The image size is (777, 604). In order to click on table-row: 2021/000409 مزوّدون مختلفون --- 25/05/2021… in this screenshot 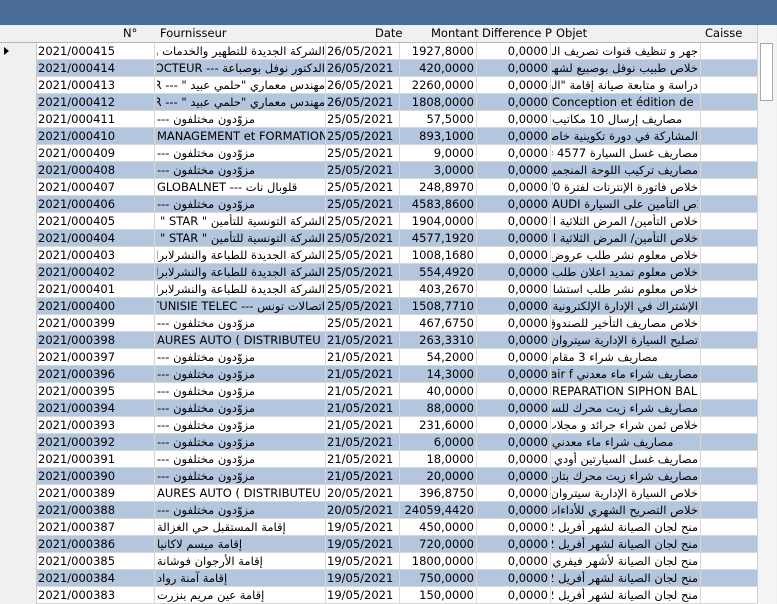, I will do `click(378, 153)`.